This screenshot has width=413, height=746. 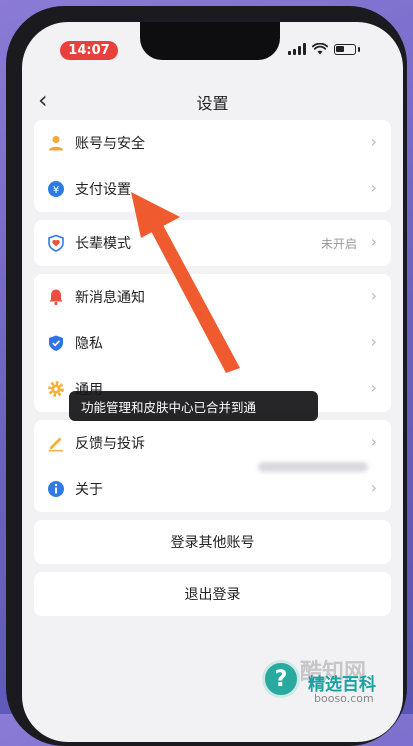 What do you see at coordinates (320, 49) in the screenshot?
I see `wifi-icon` at bounding box center [320, 49].